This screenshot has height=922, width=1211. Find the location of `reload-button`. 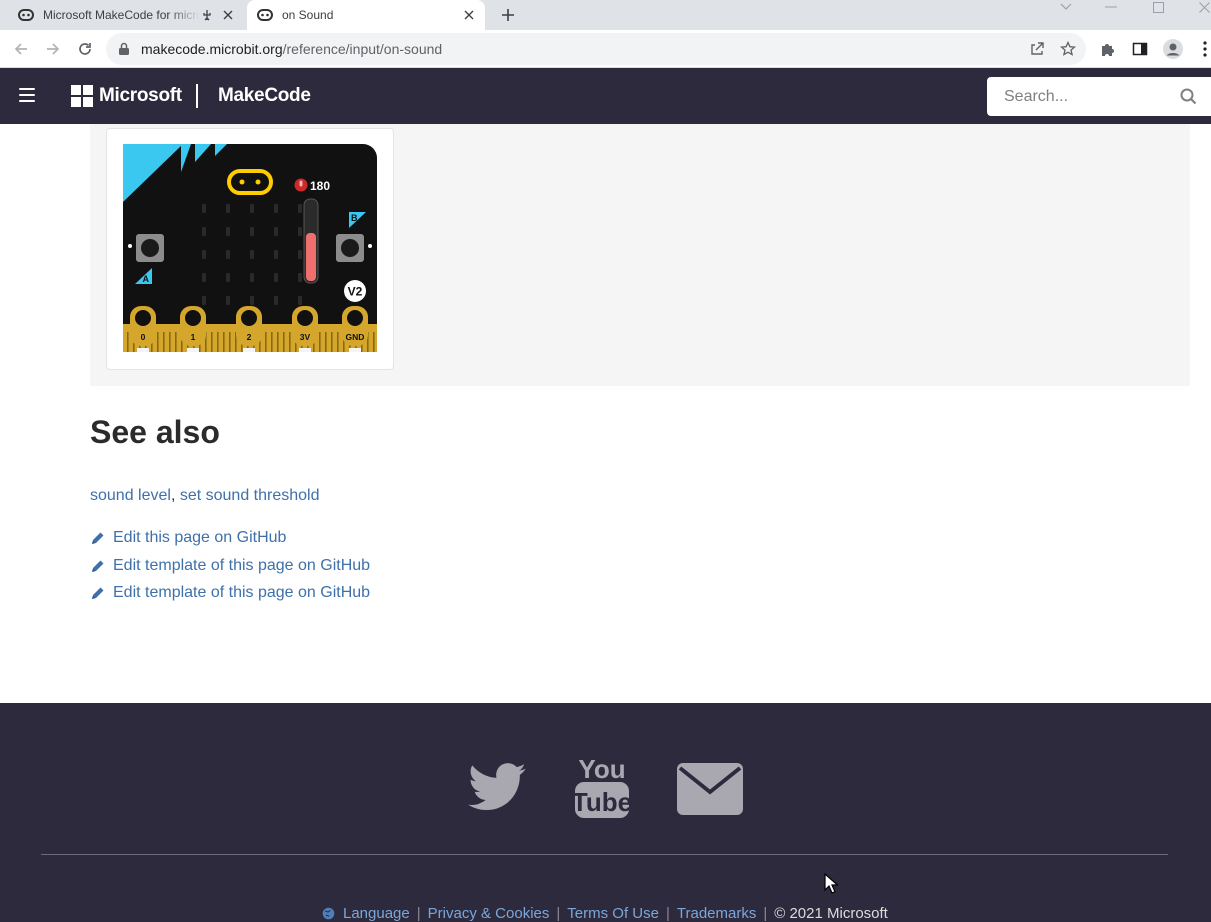

reload-button is located at coordinates (85, 49).